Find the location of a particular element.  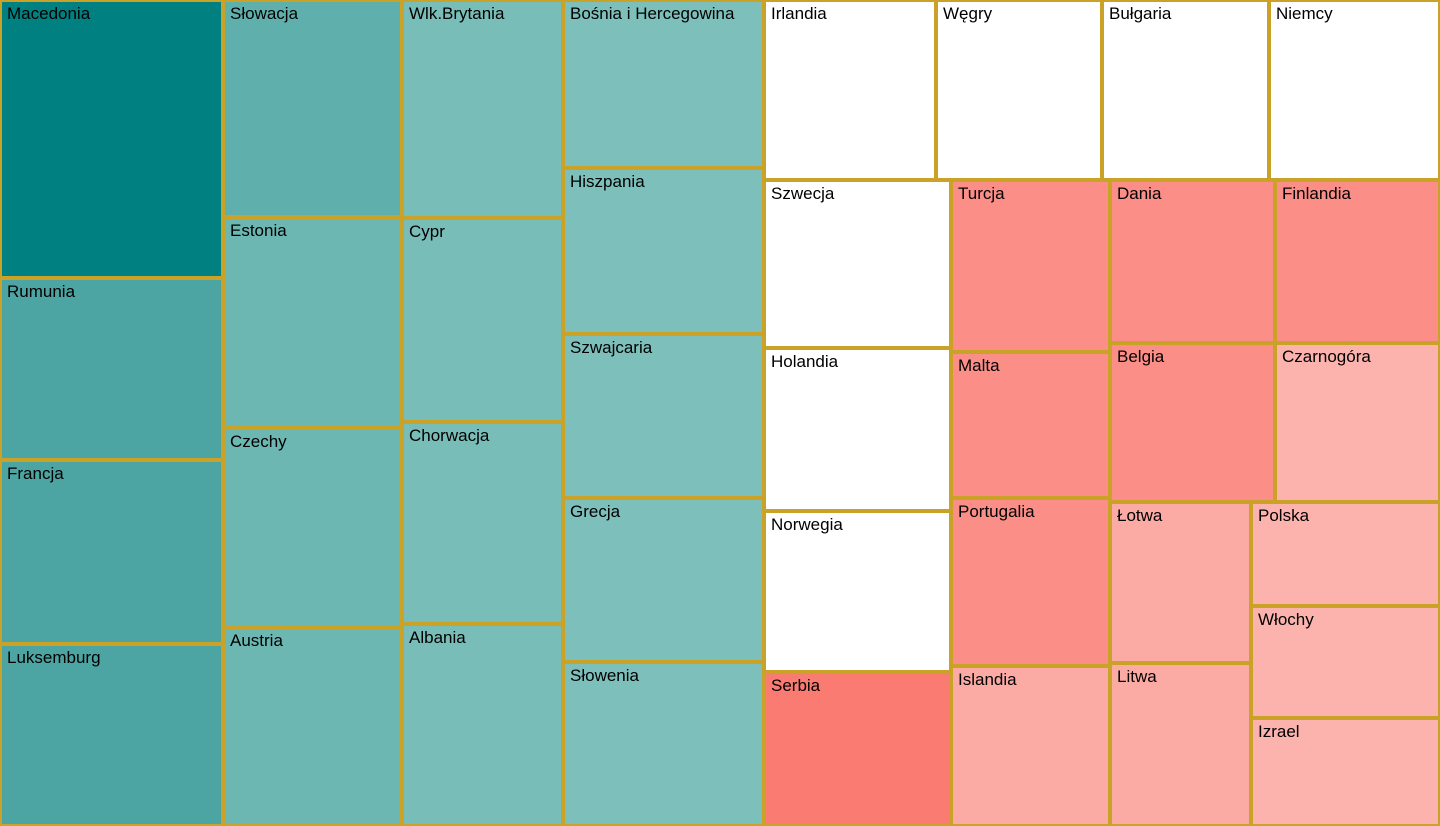

treemap-tile: Rumunia is located at coordinates (111, 369).